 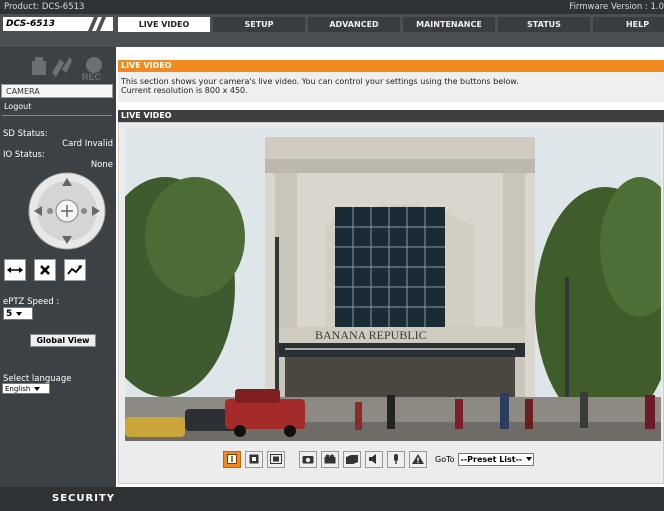 I want to click on global-view-button: Global View, so click(x=63, y=340).